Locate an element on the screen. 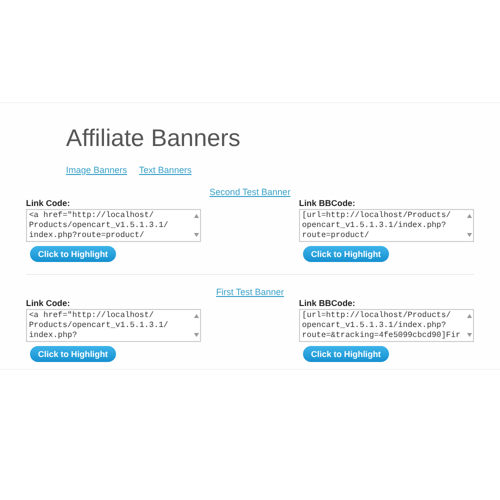 This screenshot has height=500, width=500. code-field: <a href="http://localhost/ Products/opencart_v1.5.1.3.1/ index.php? is located at coordinates (113, 325).